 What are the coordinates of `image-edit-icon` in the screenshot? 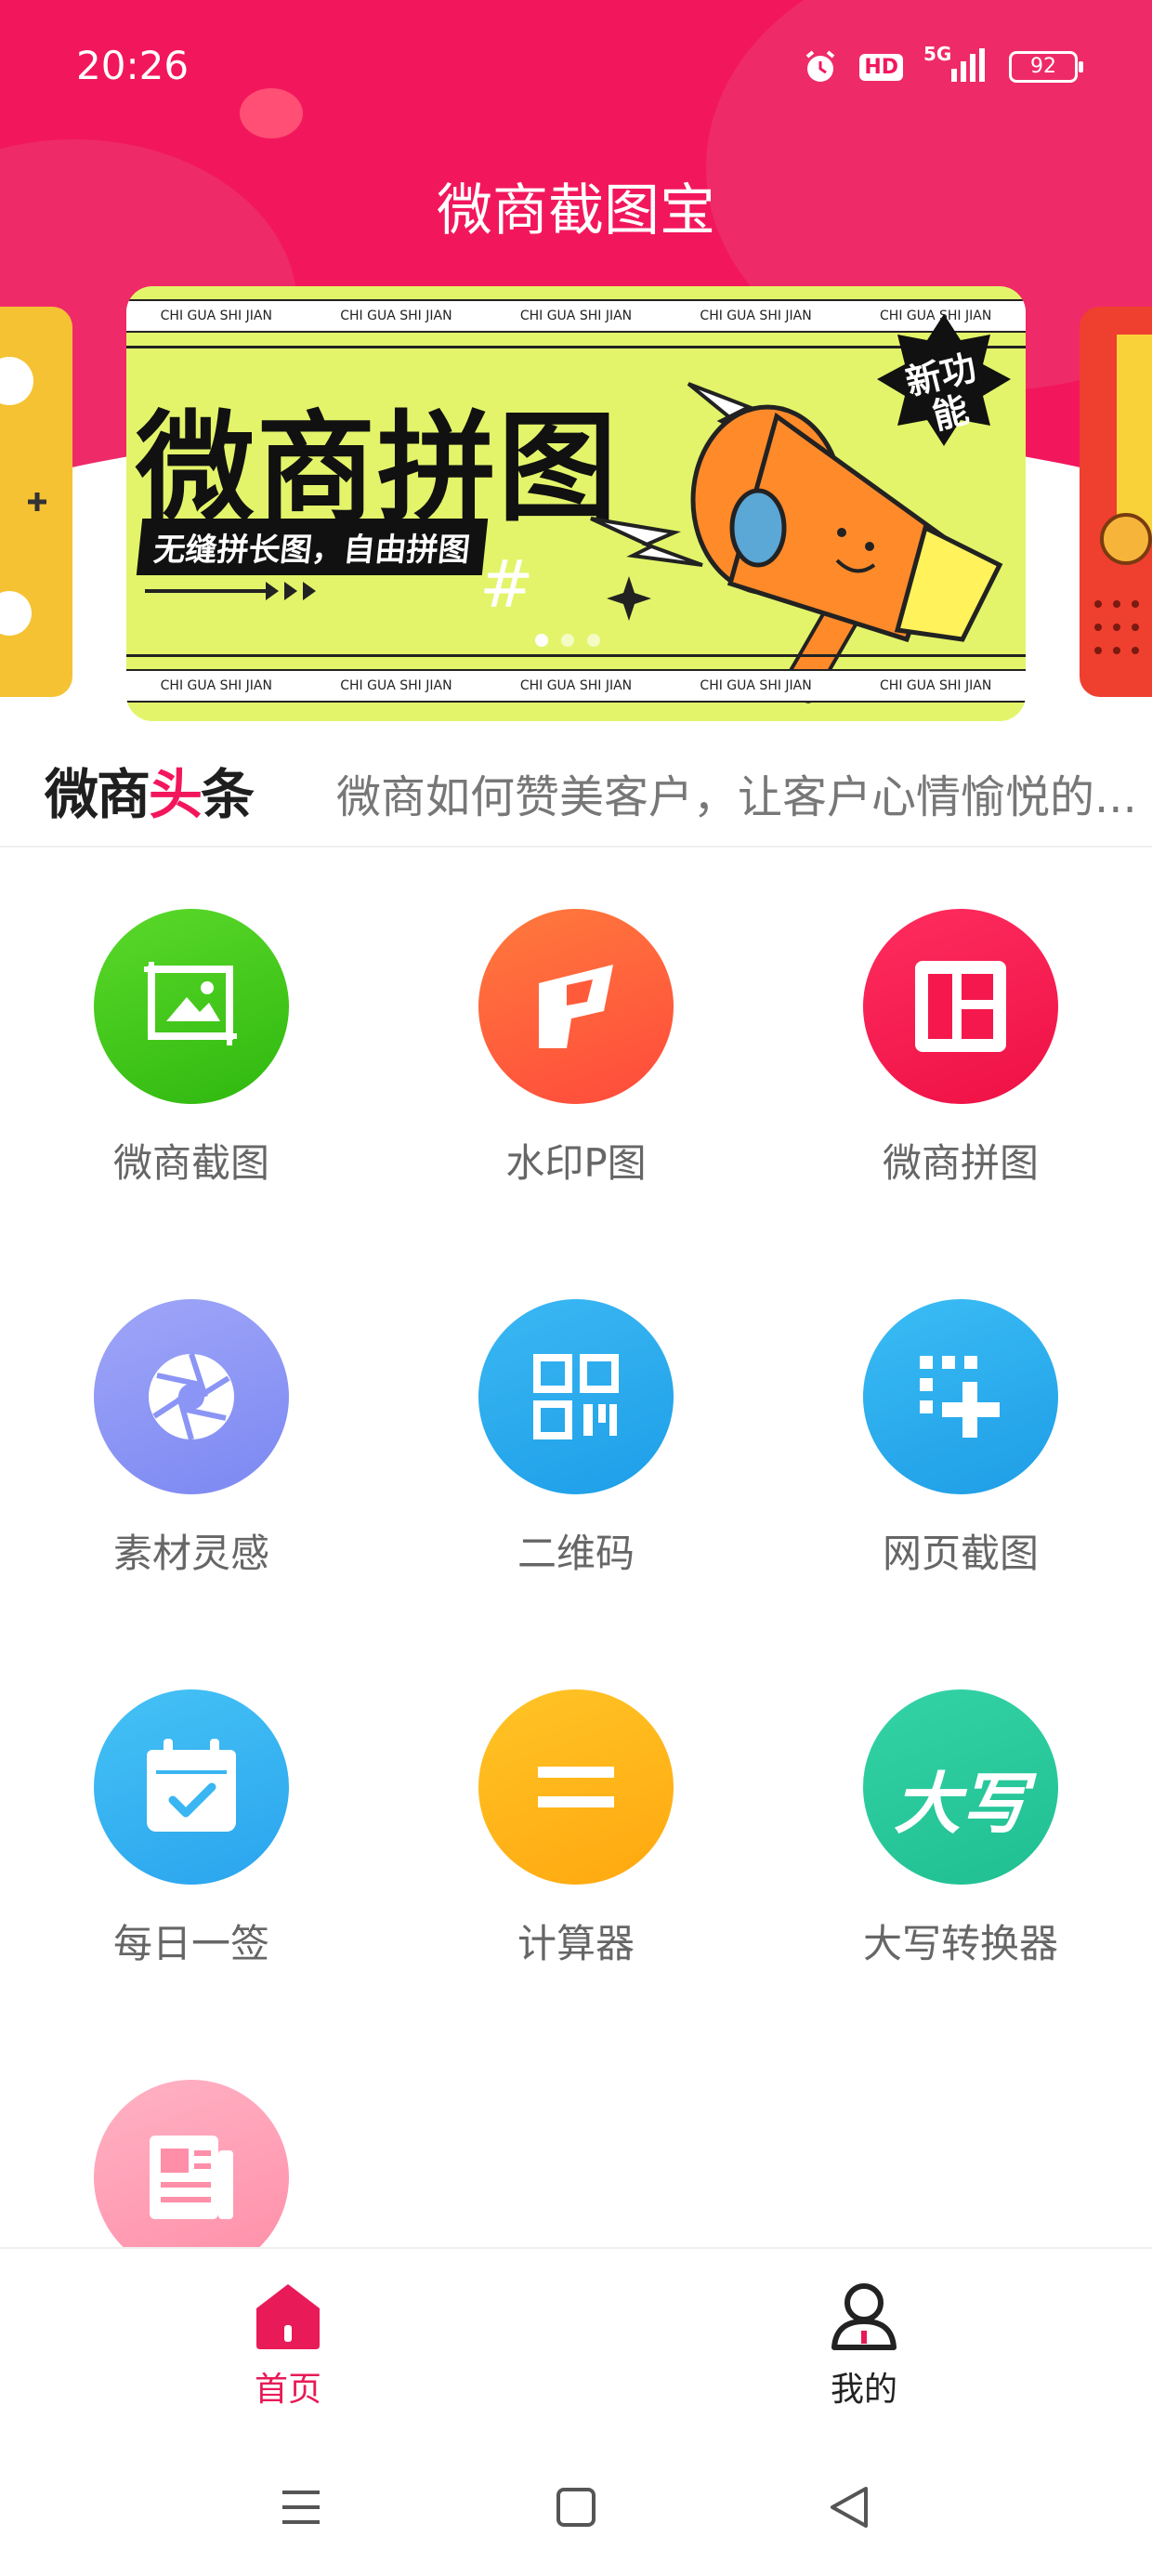 It's located at (191, 1006).